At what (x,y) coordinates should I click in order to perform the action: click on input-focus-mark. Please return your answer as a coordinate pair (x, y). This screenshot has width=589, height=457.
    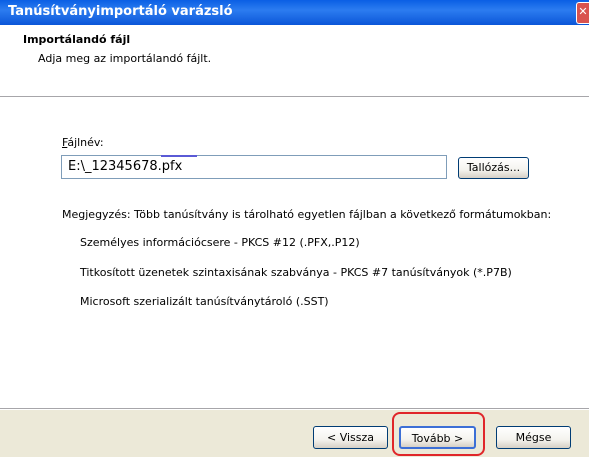
    Looking at the image, I should click on (179, 156).